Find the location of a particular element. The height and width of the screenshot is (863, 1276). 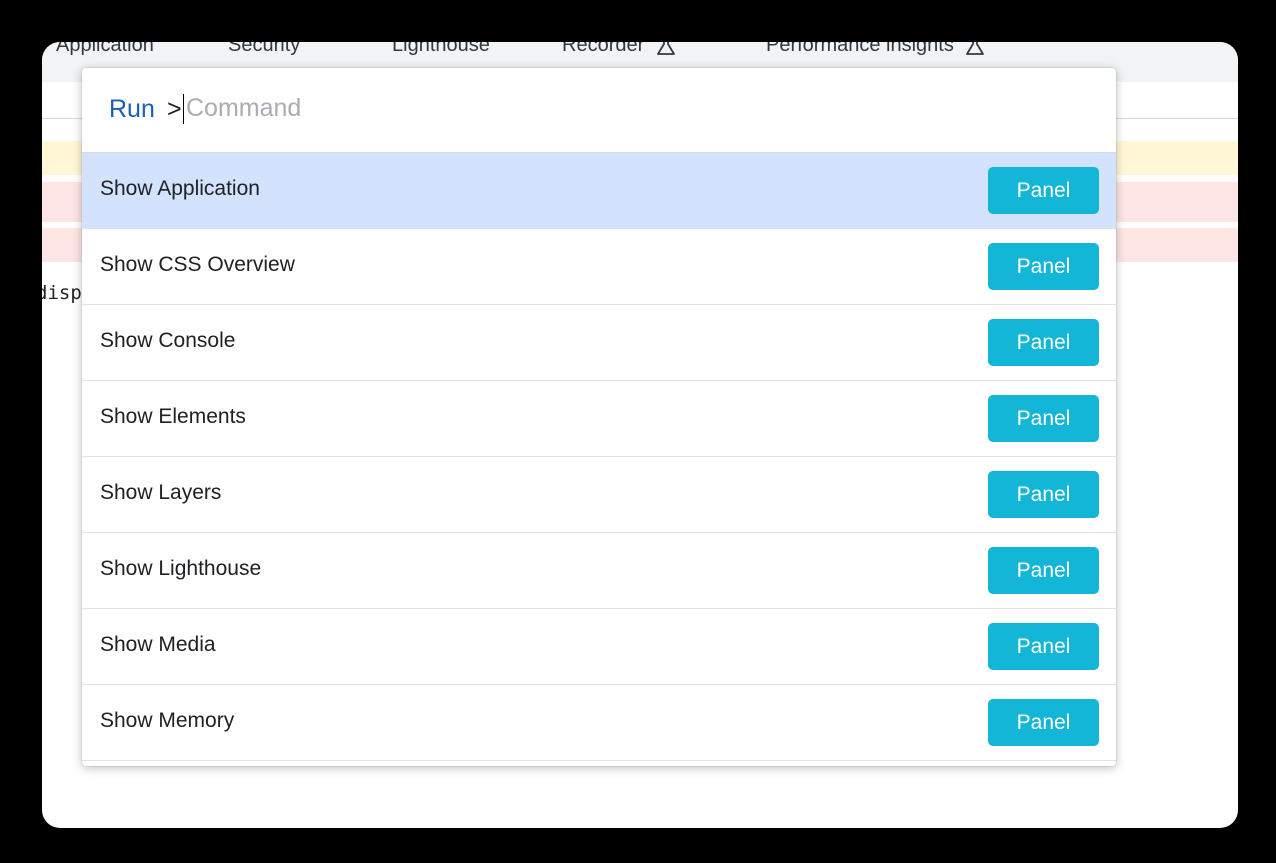

command-prompt-row: Run > is located at coordinates (599, 110).